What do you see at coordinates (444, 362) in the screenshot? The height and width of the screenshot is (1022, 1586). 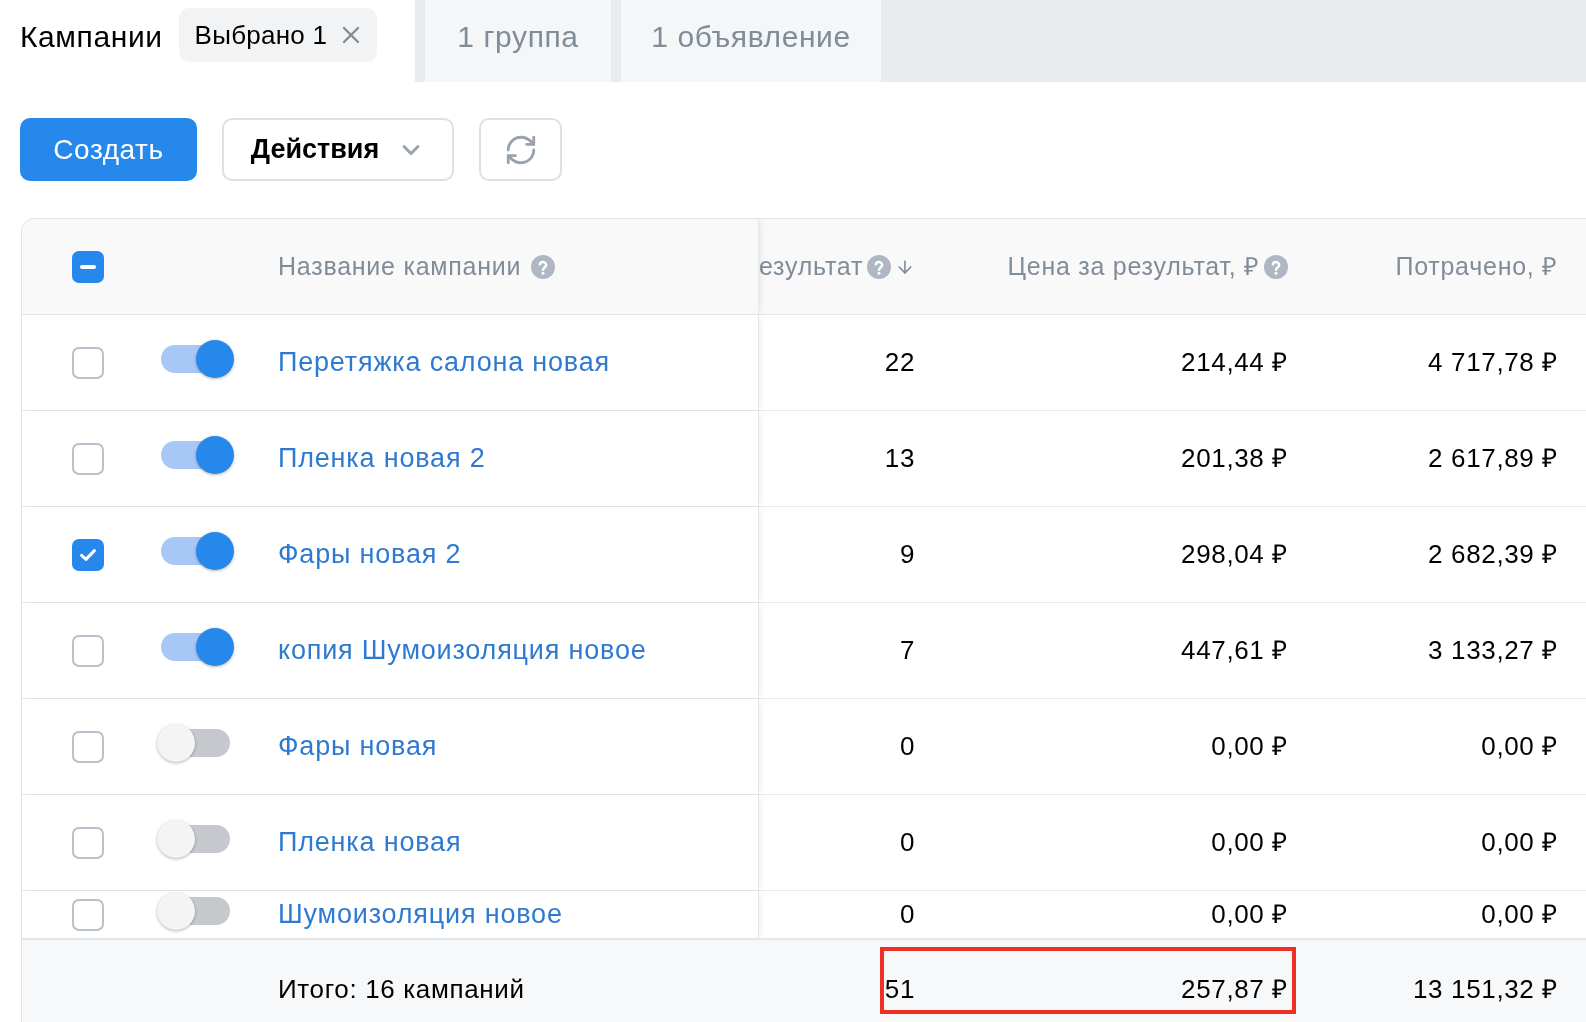 I see `campaign-link: Перетяжка салона новая` at bounding box center [444, 362].